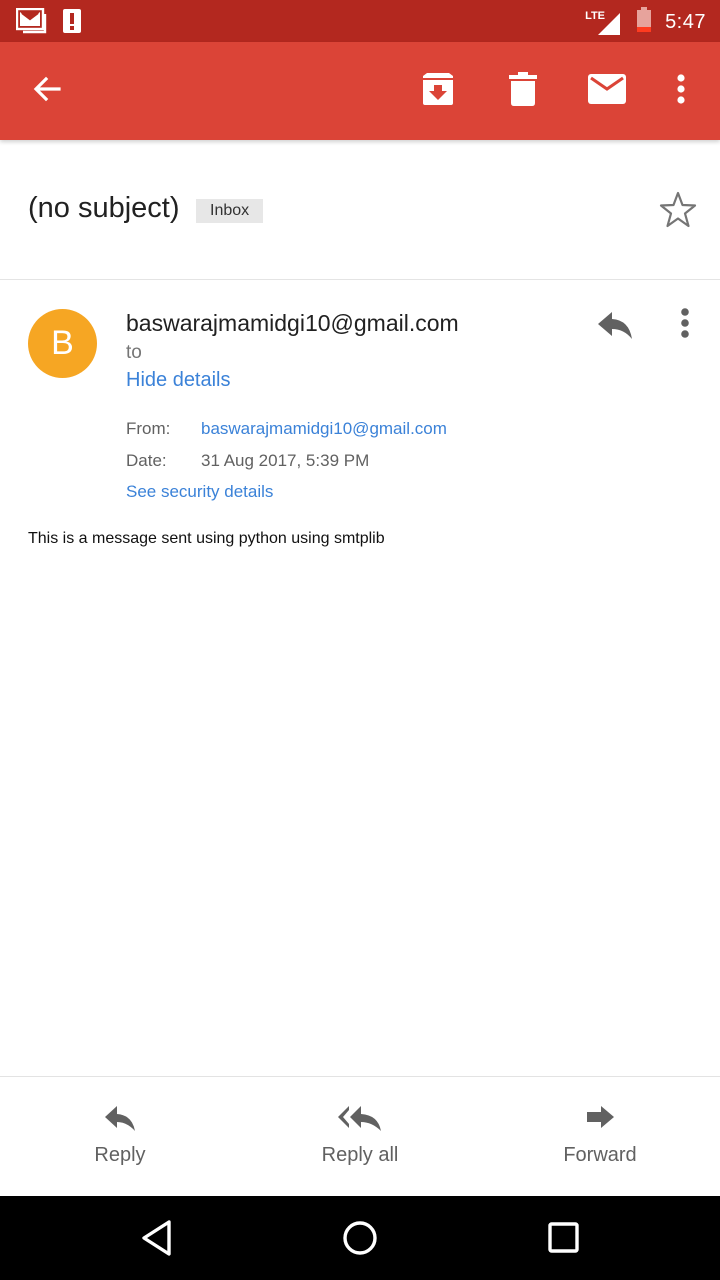  I want to click on back-button, so click(47, 91).